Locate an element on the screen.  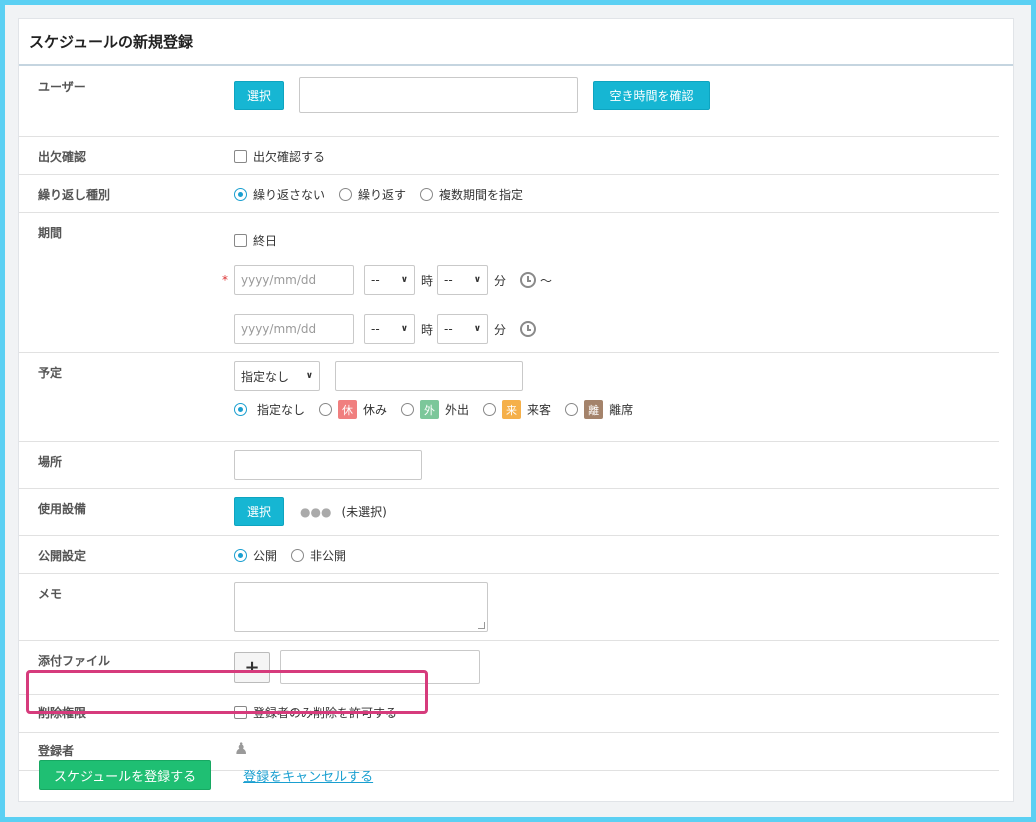
attendance-checkbox is located at coordinates (240, 156).